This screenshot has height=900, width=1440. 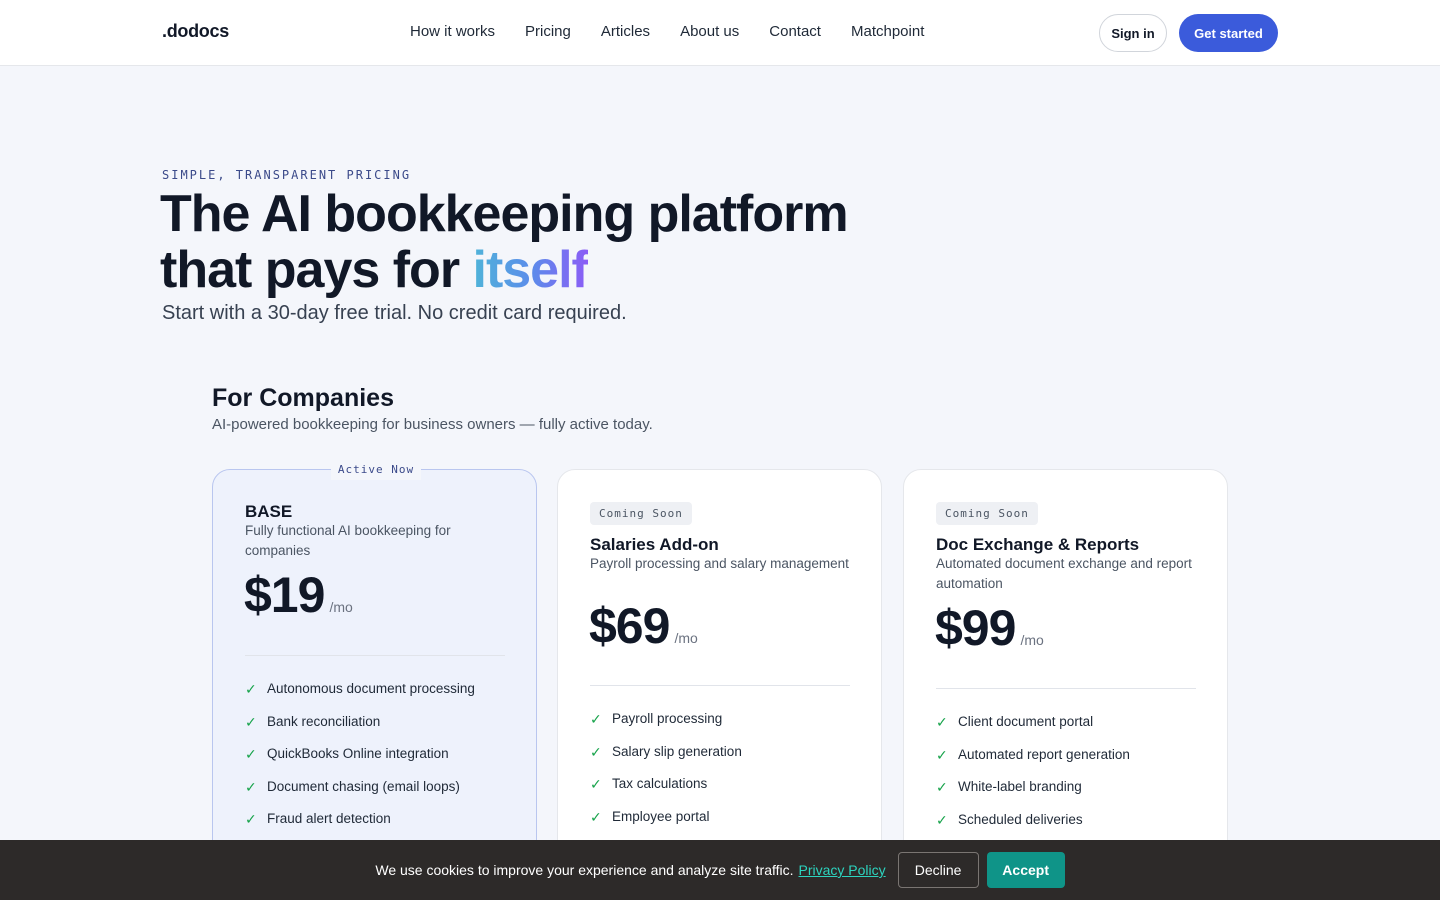 I want to click on decline-button: Decline, so click(x=938, y=870).